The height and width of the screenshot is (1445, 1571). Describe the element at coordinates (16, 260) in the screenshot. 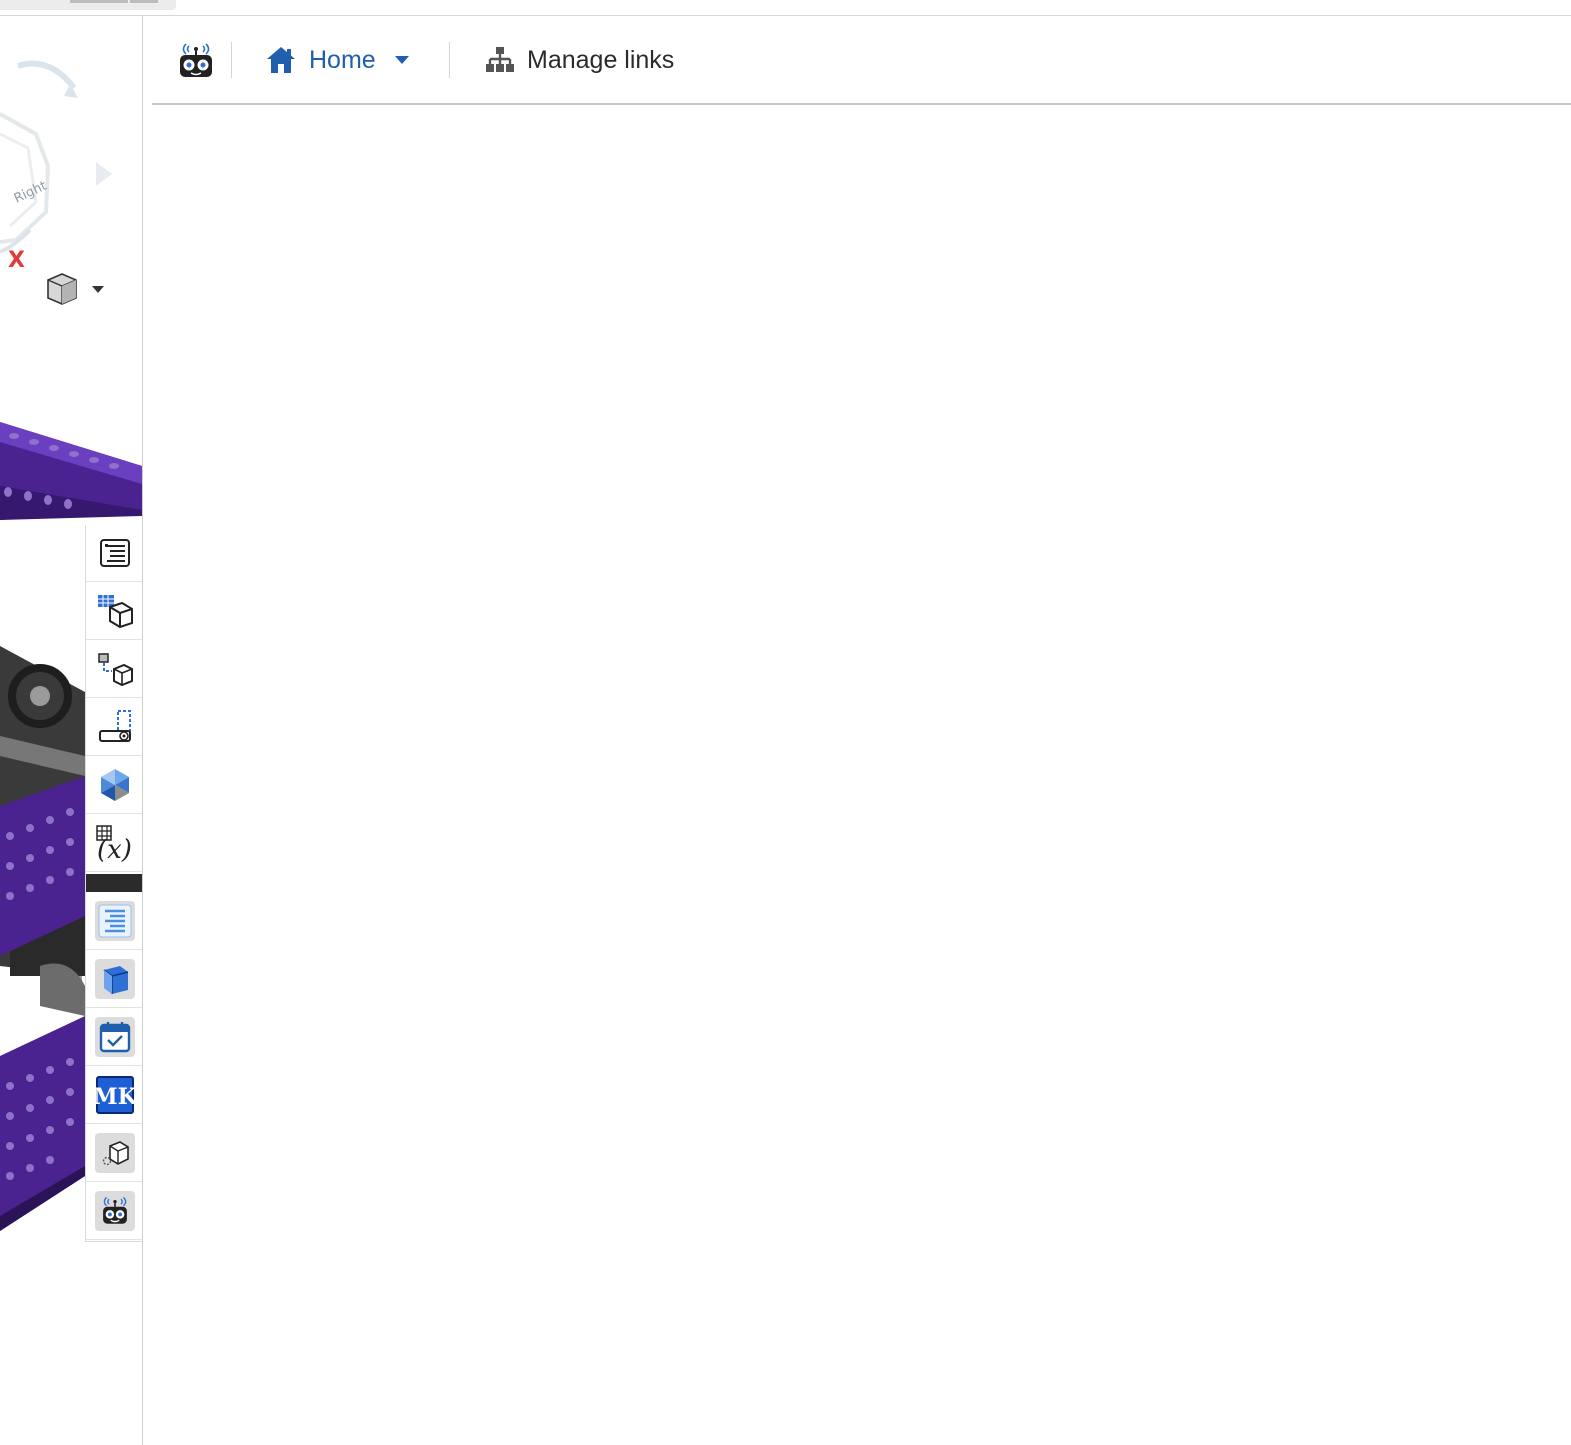

I see `axis-x-label: X` at that location.